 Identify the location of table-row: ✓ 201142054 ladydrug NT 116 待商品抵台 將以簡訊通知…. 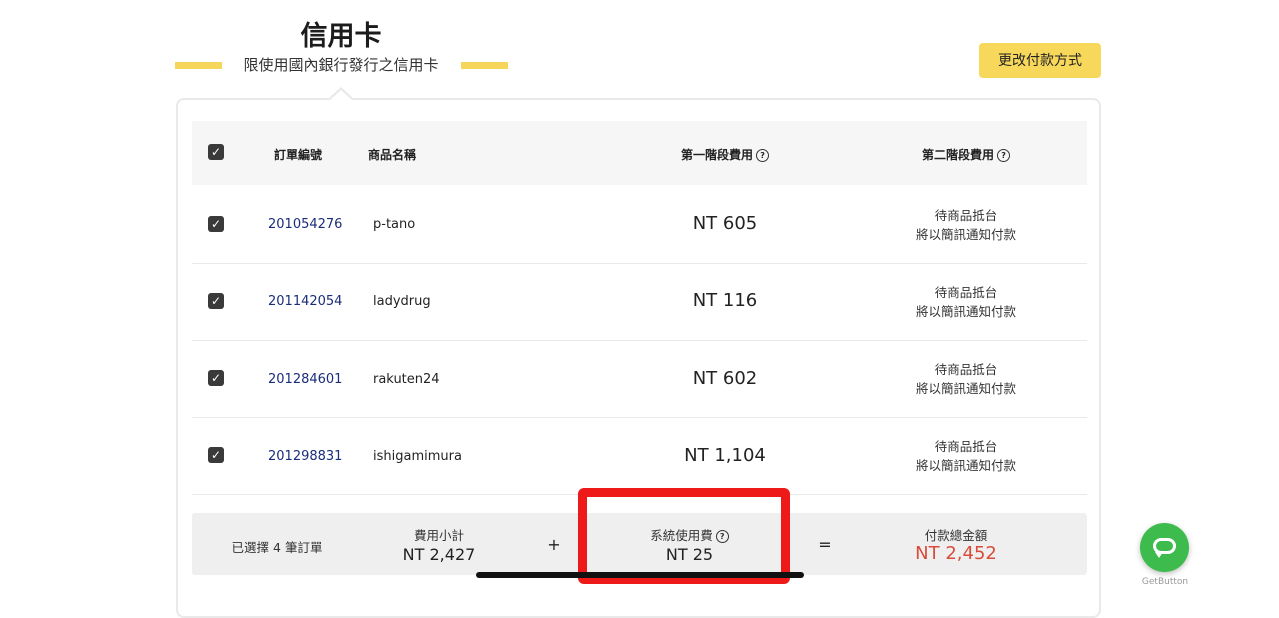
(639, 302).